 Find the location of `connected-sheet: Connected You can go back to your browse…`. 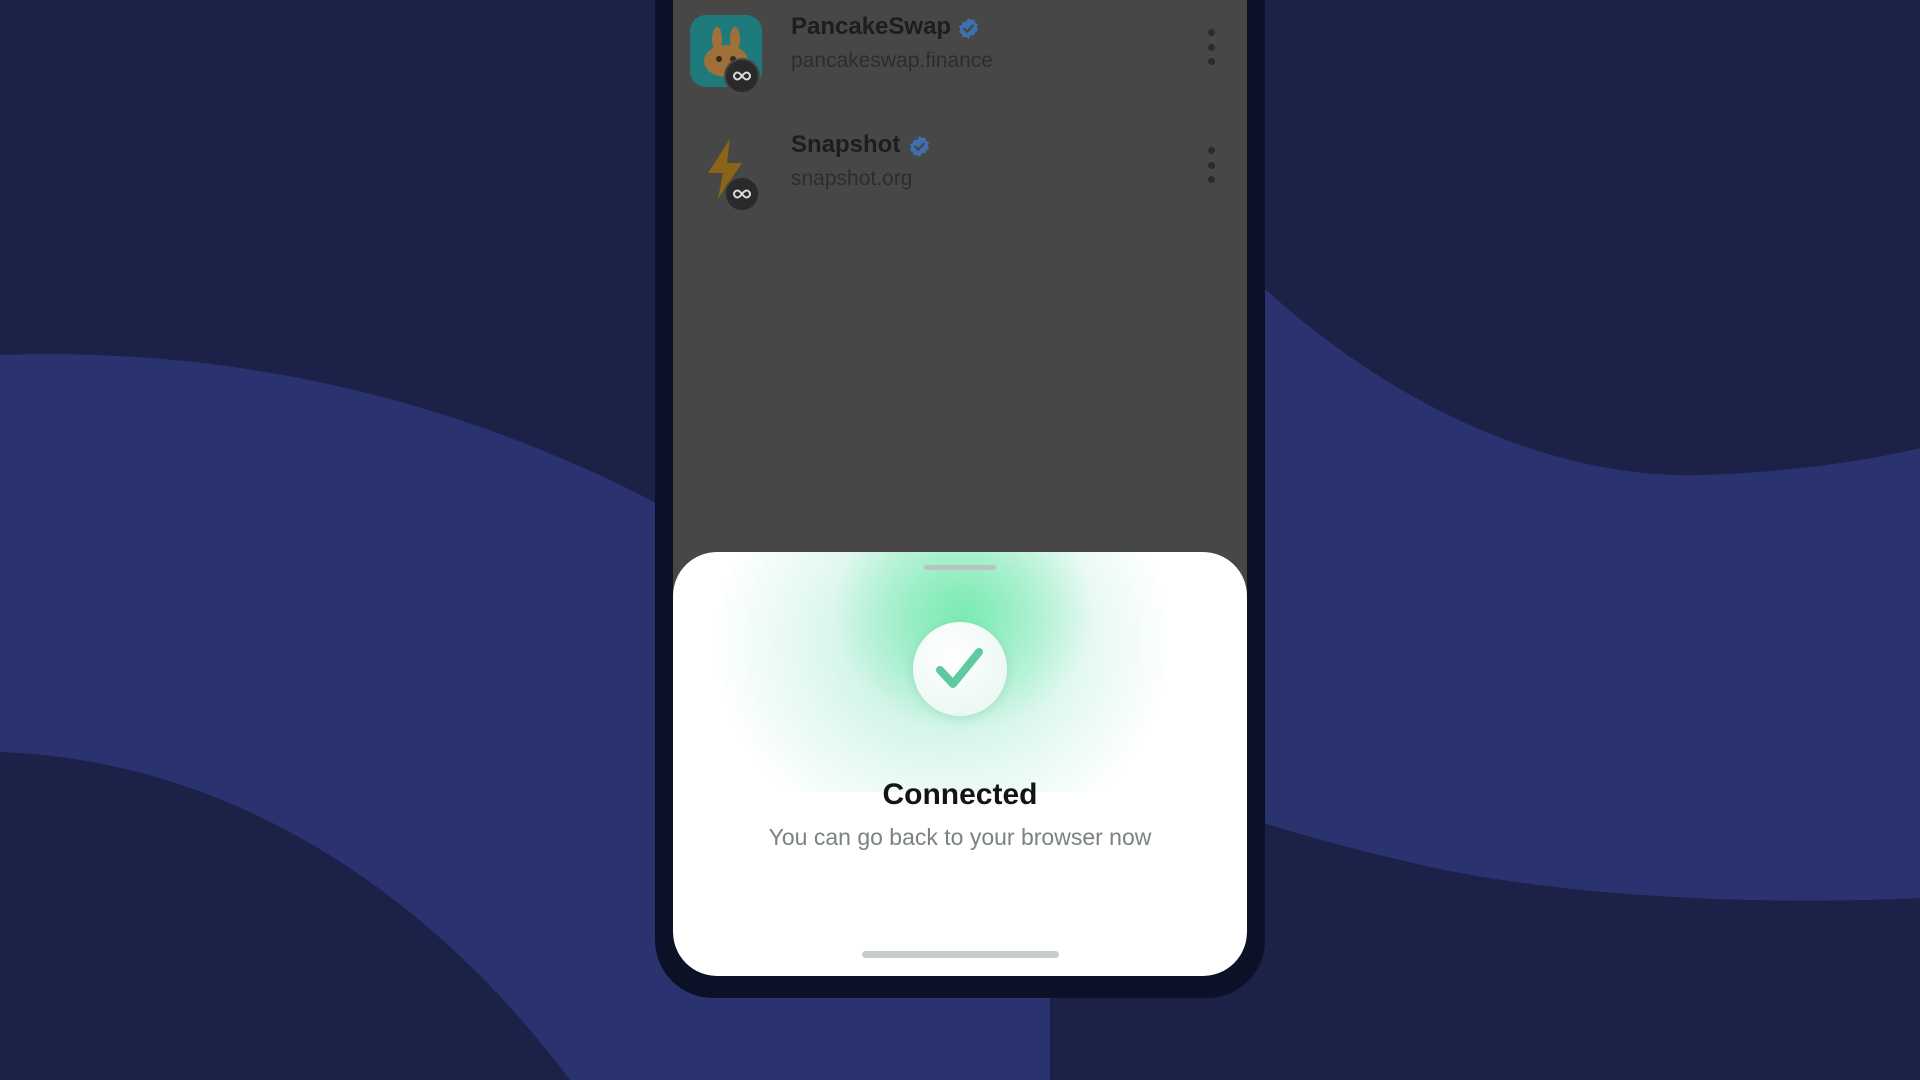

connected-sheet: Connected You can go back to your browse… is located at coordinates (960, 764).